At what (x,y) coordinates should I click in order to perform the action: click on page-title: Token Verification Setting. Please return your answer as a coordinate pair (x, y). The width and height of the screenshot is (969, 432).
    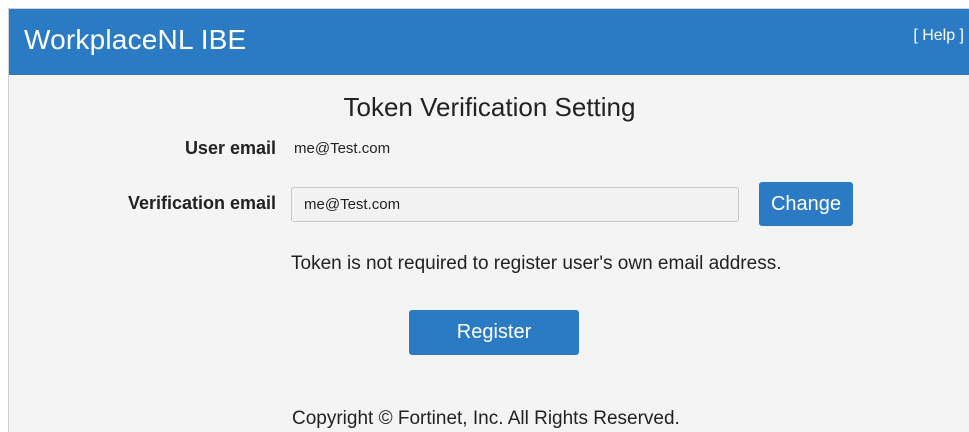
    Looking at the image, I should click on (489, 107).